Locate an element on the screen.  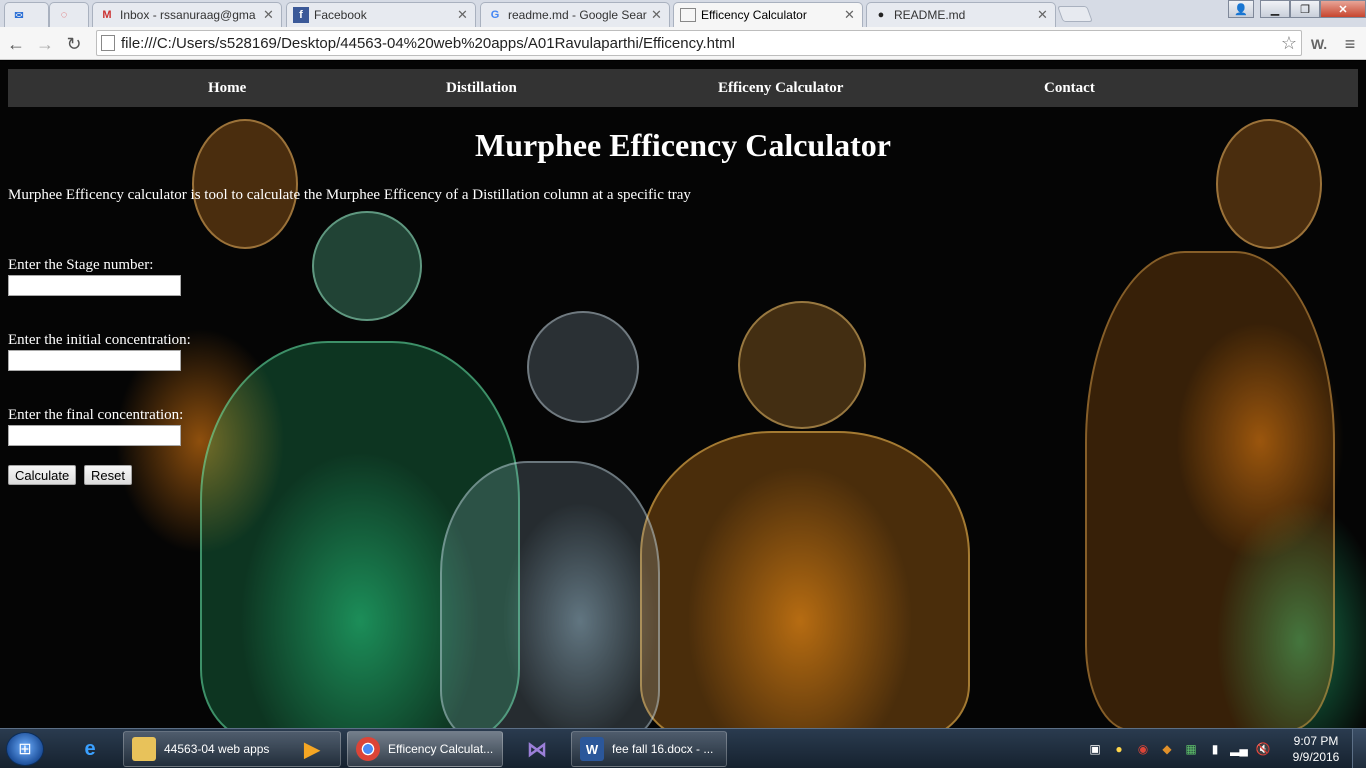
tab-title: readme.md - Google Sear is located at coordinates (577, 15).